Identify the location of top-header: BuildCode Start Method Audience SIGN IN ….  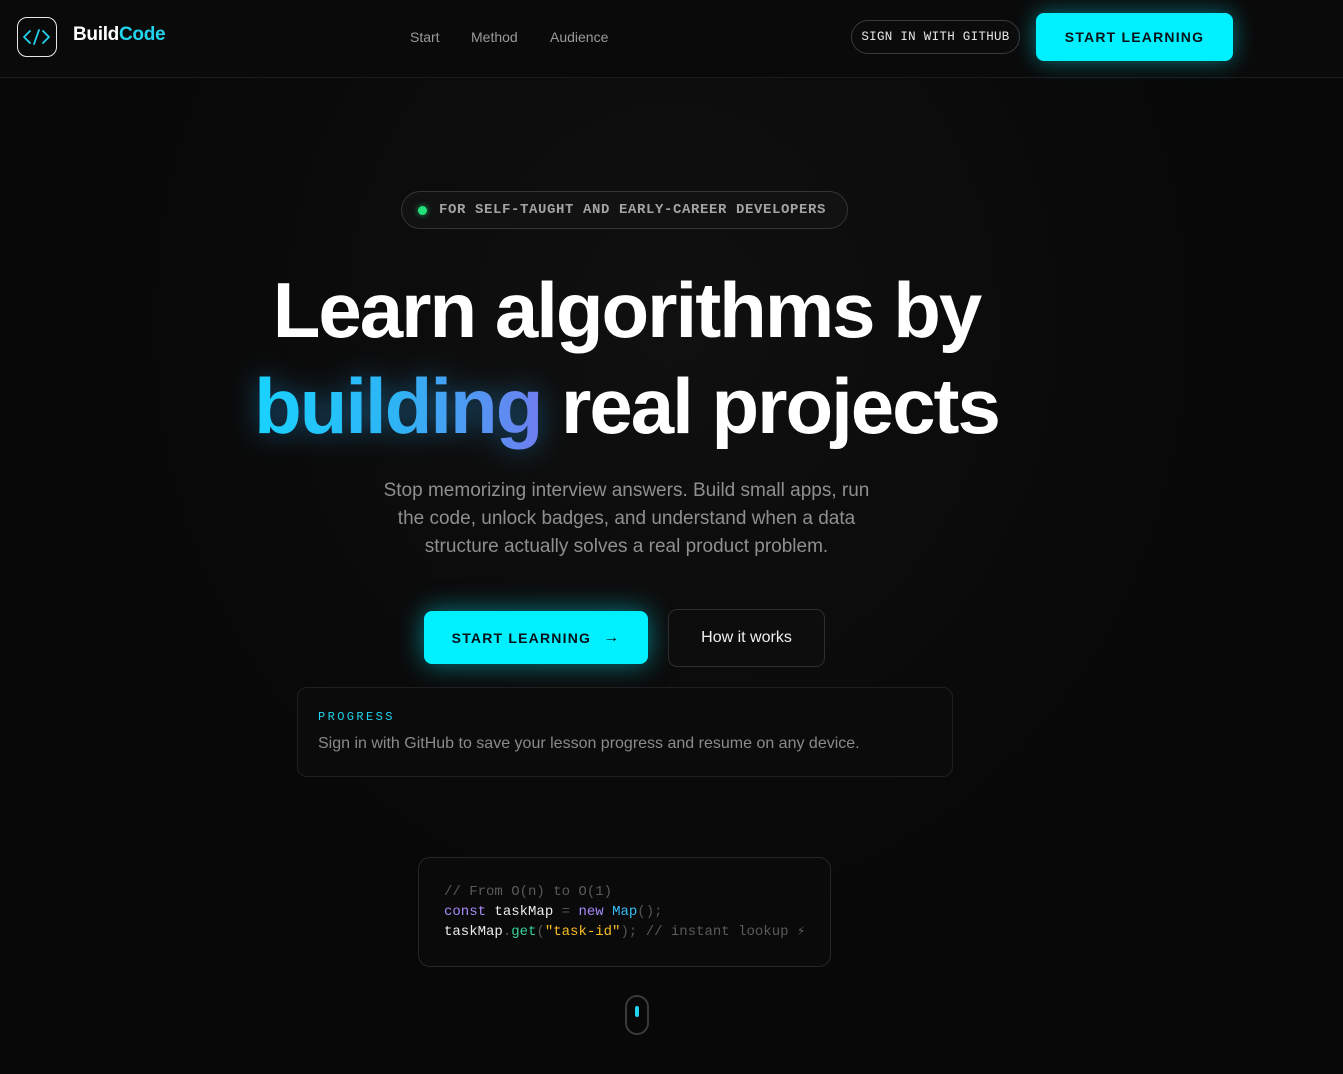
(671, 39).